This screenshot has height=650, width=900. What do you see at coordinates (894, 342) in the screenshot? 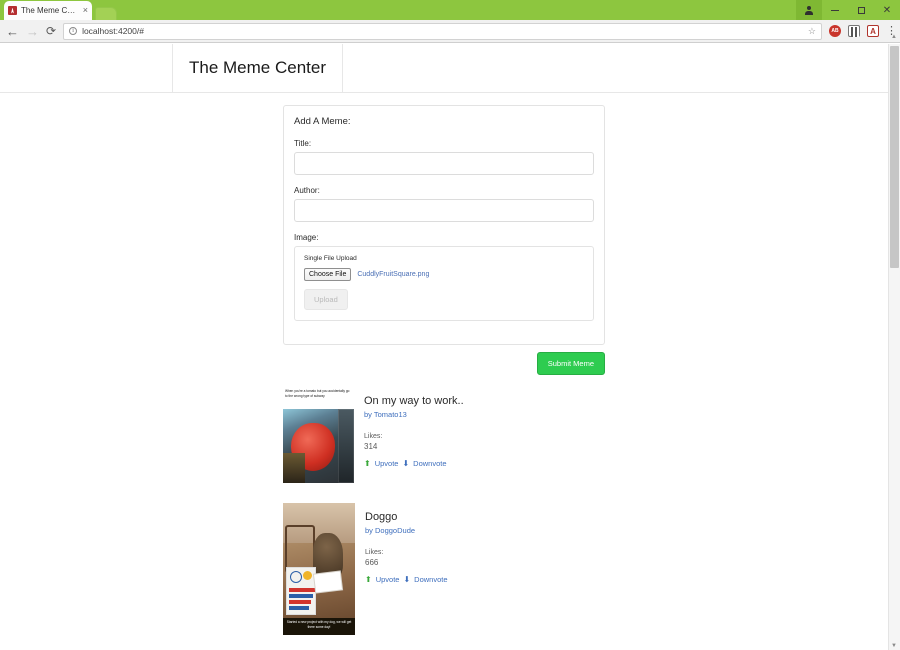
I see `page-scrollbar: ▲ ▼` at bounding box center [894, 342].